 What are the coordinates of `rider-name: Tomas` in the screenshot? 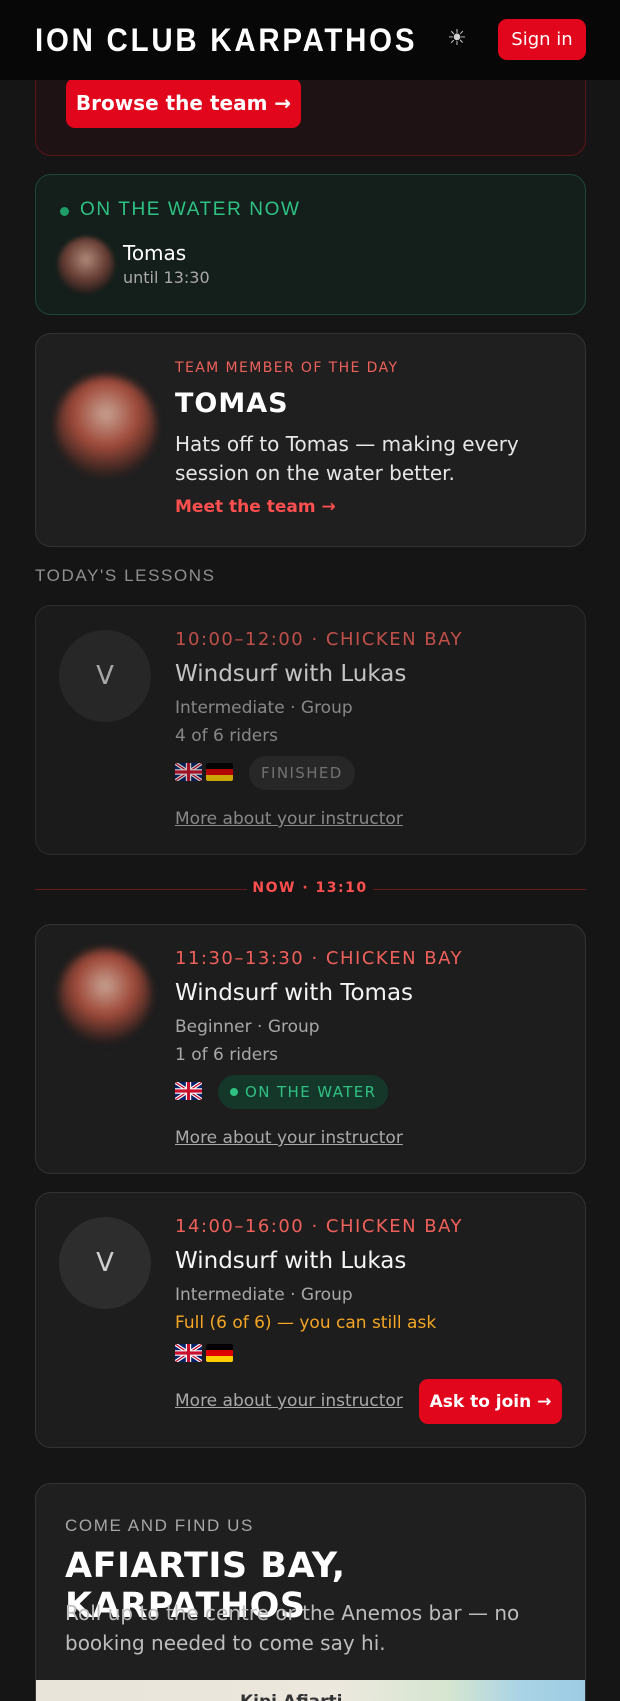 It's located at (155, 253).